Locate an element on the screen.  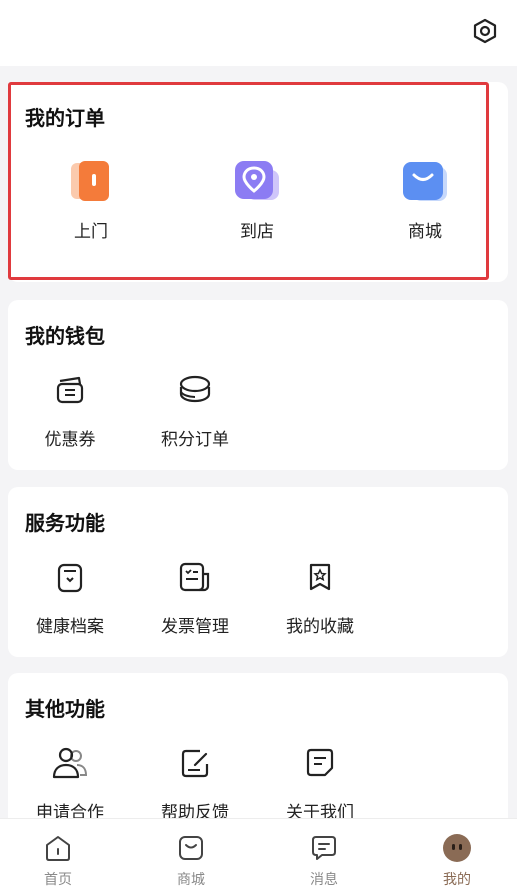
order-item-home-visit: 上门 is located at coordinates (91, 200).